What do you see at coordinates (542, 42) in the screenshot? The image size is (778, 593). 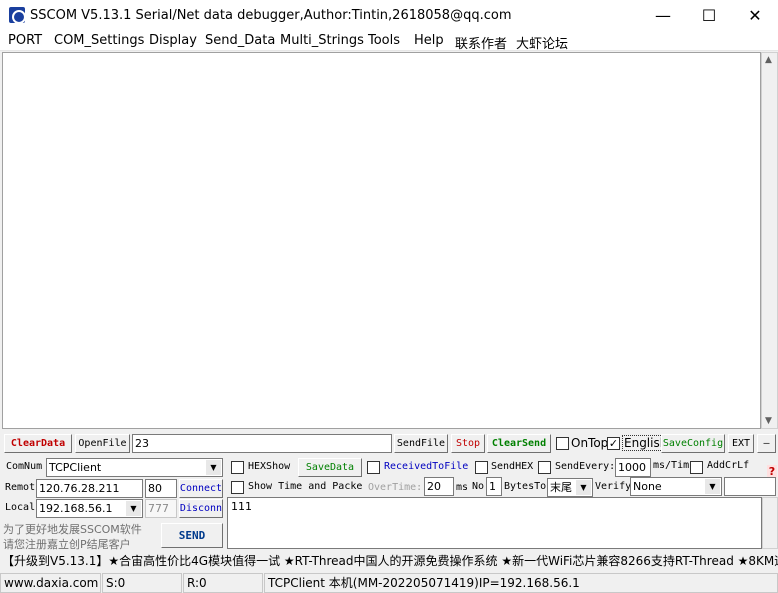 I see `menu-forum: 大虾论坛` at bounding box center [542, 42].